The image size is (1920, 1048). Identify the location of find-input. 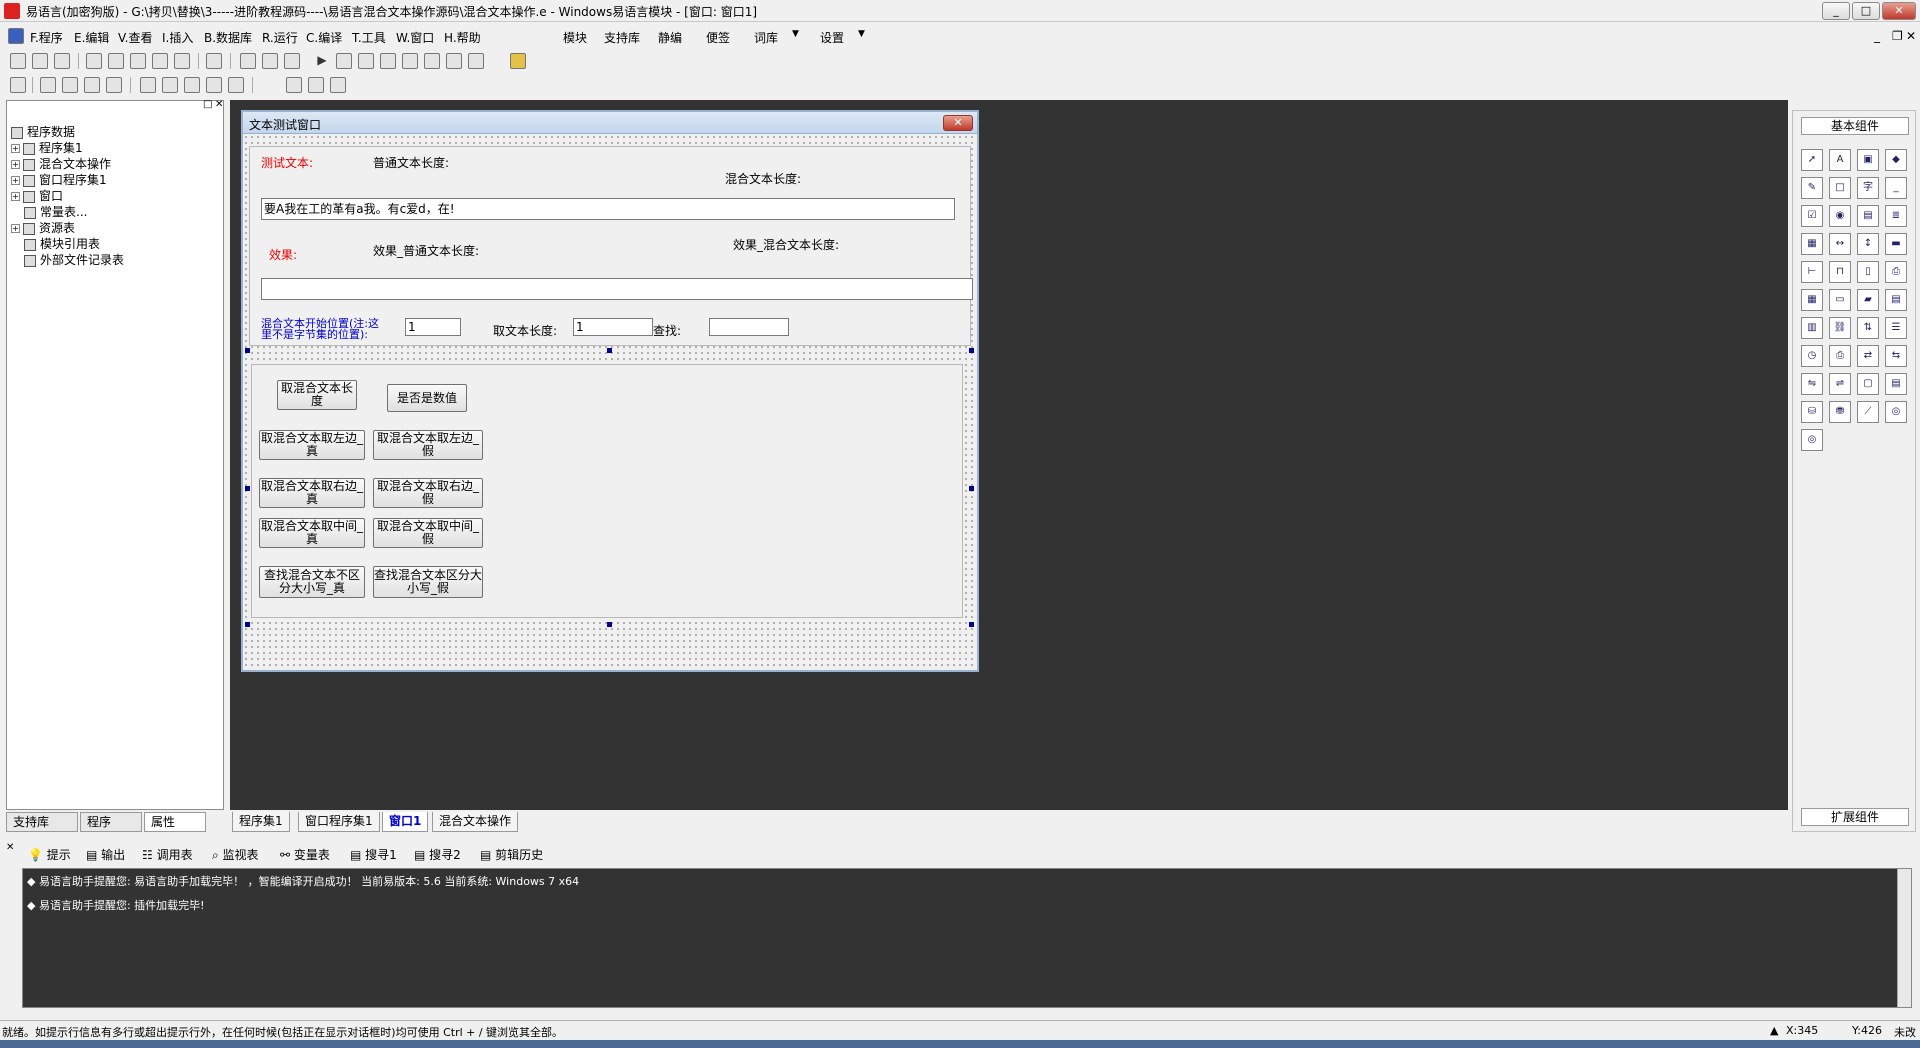
(749, 327).